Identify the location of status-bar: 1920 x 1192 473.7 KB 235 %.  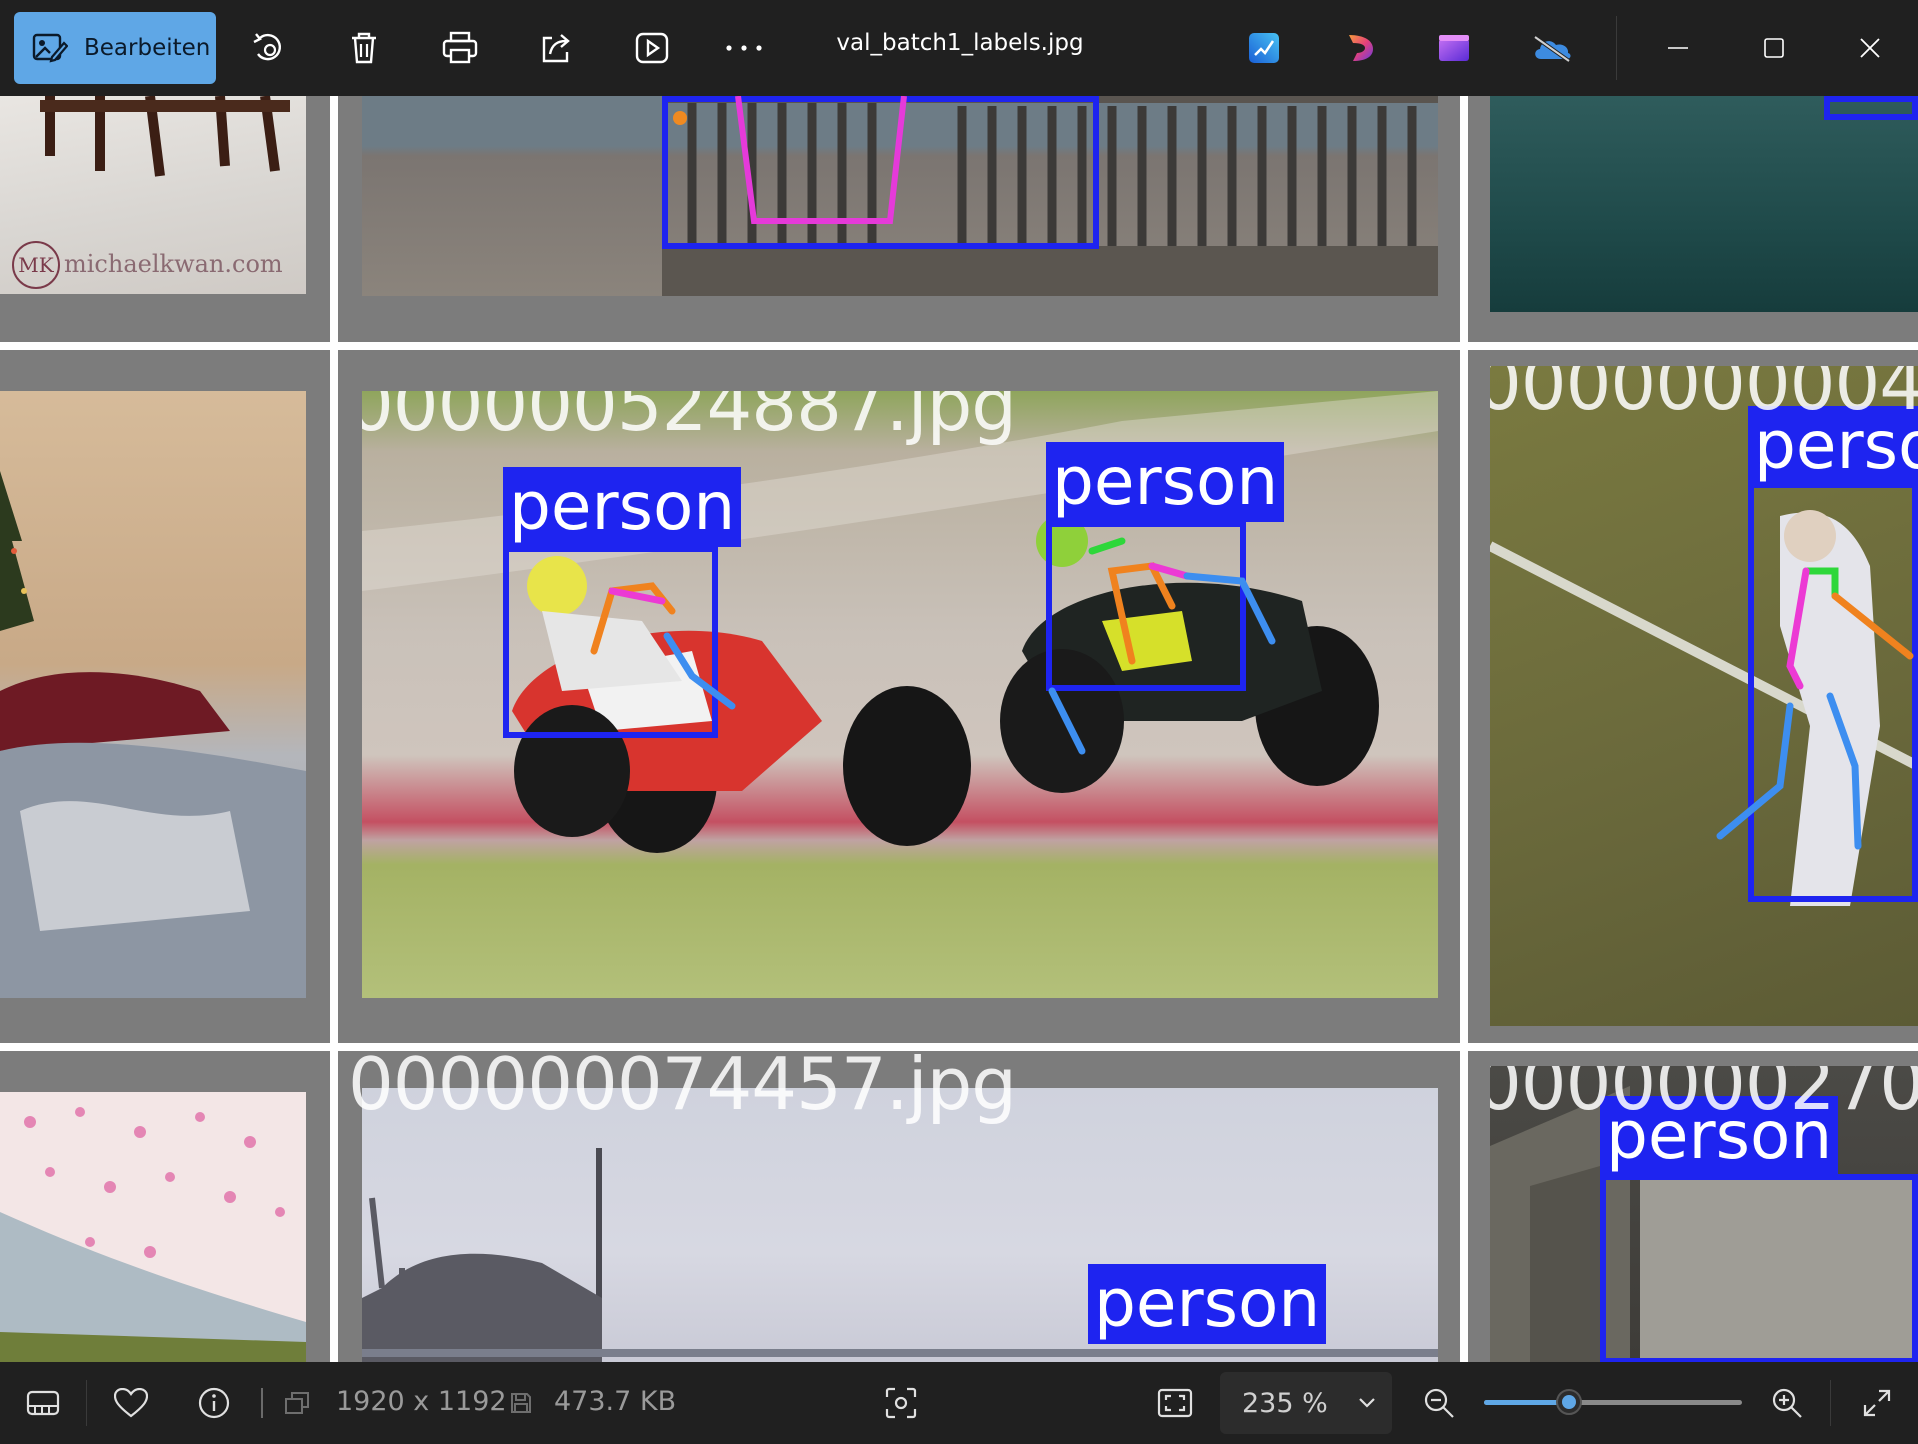
(959, 1403).